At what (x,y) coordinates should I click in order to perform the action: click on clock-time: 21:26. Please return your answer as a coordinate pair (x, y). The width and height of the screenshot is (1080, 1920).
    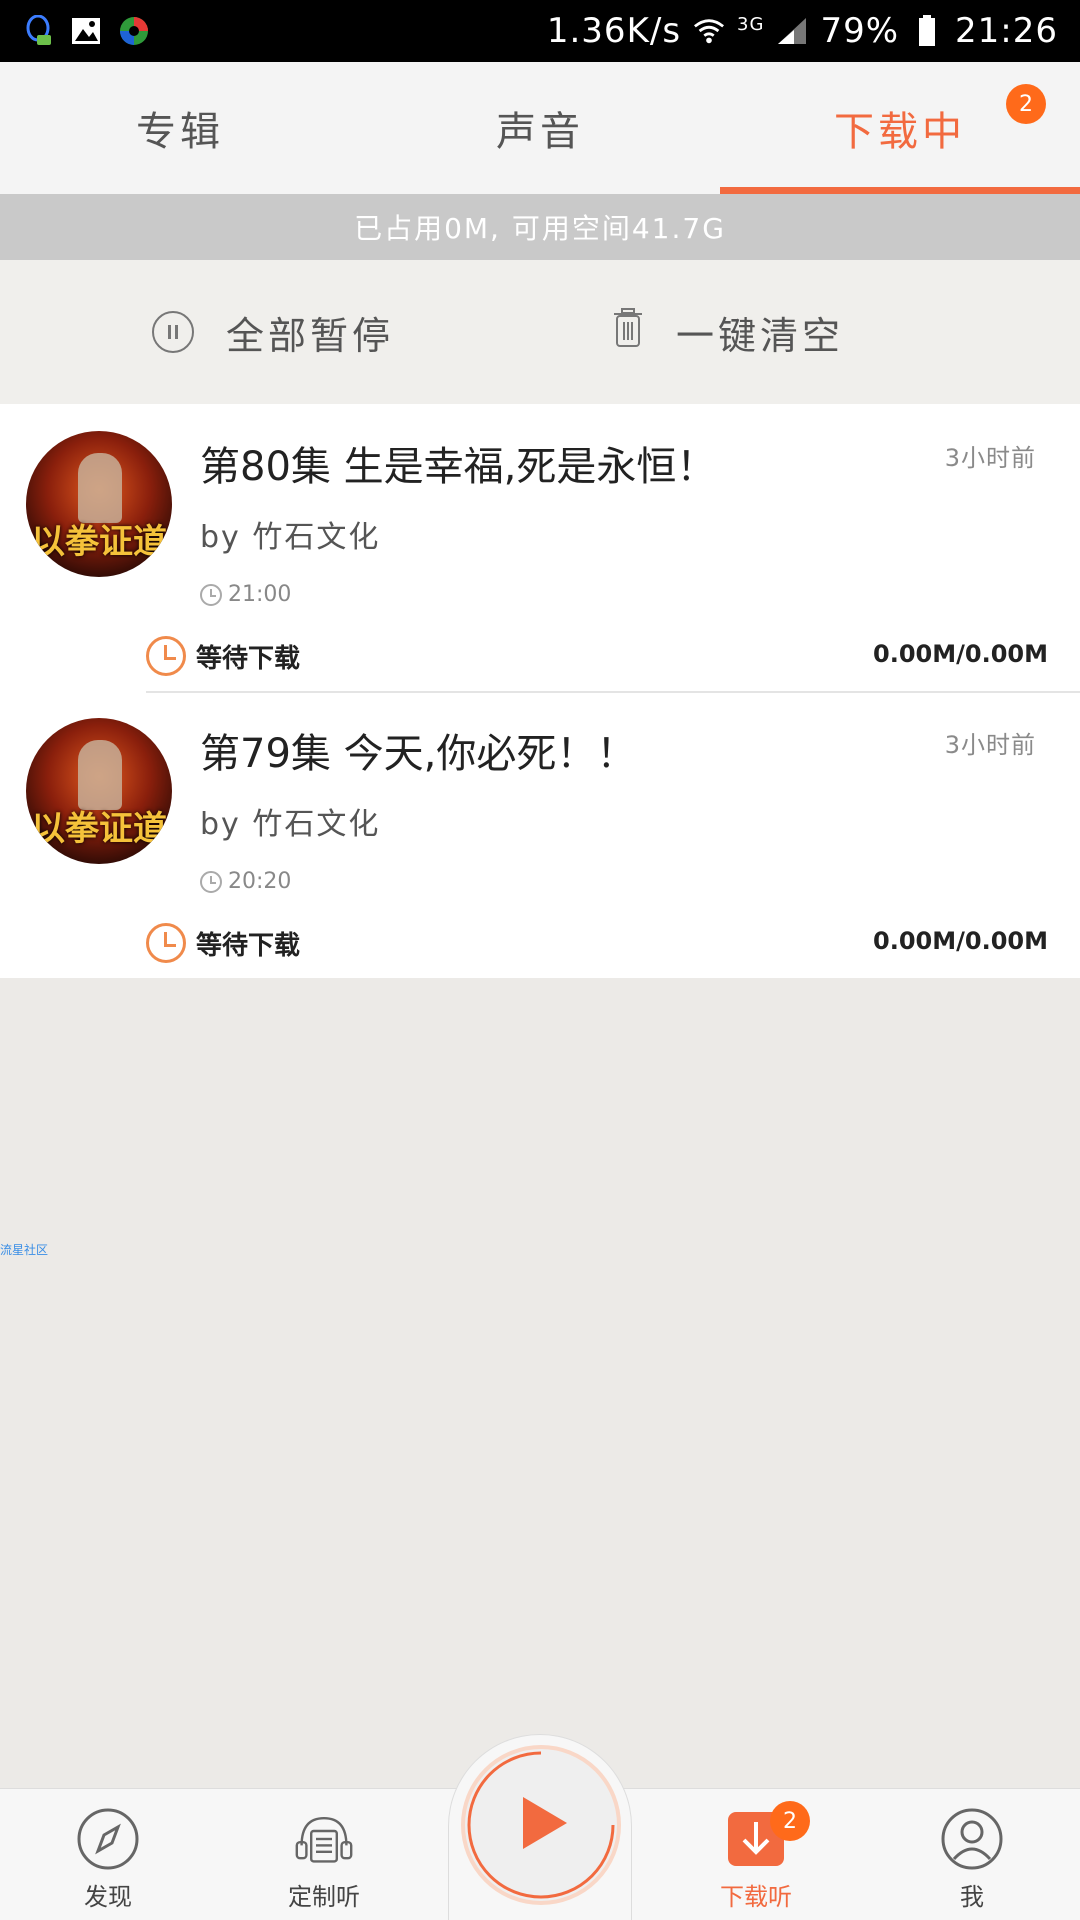
    Looking at the image, I should click on (1006, 31).